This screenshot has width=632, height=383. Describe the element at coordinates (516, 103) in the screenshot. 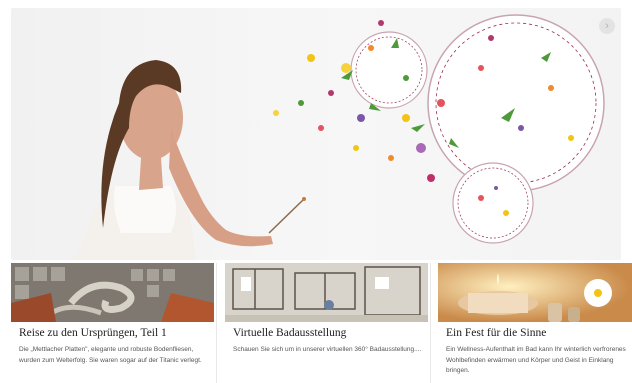

I see `plate-large` at that location.